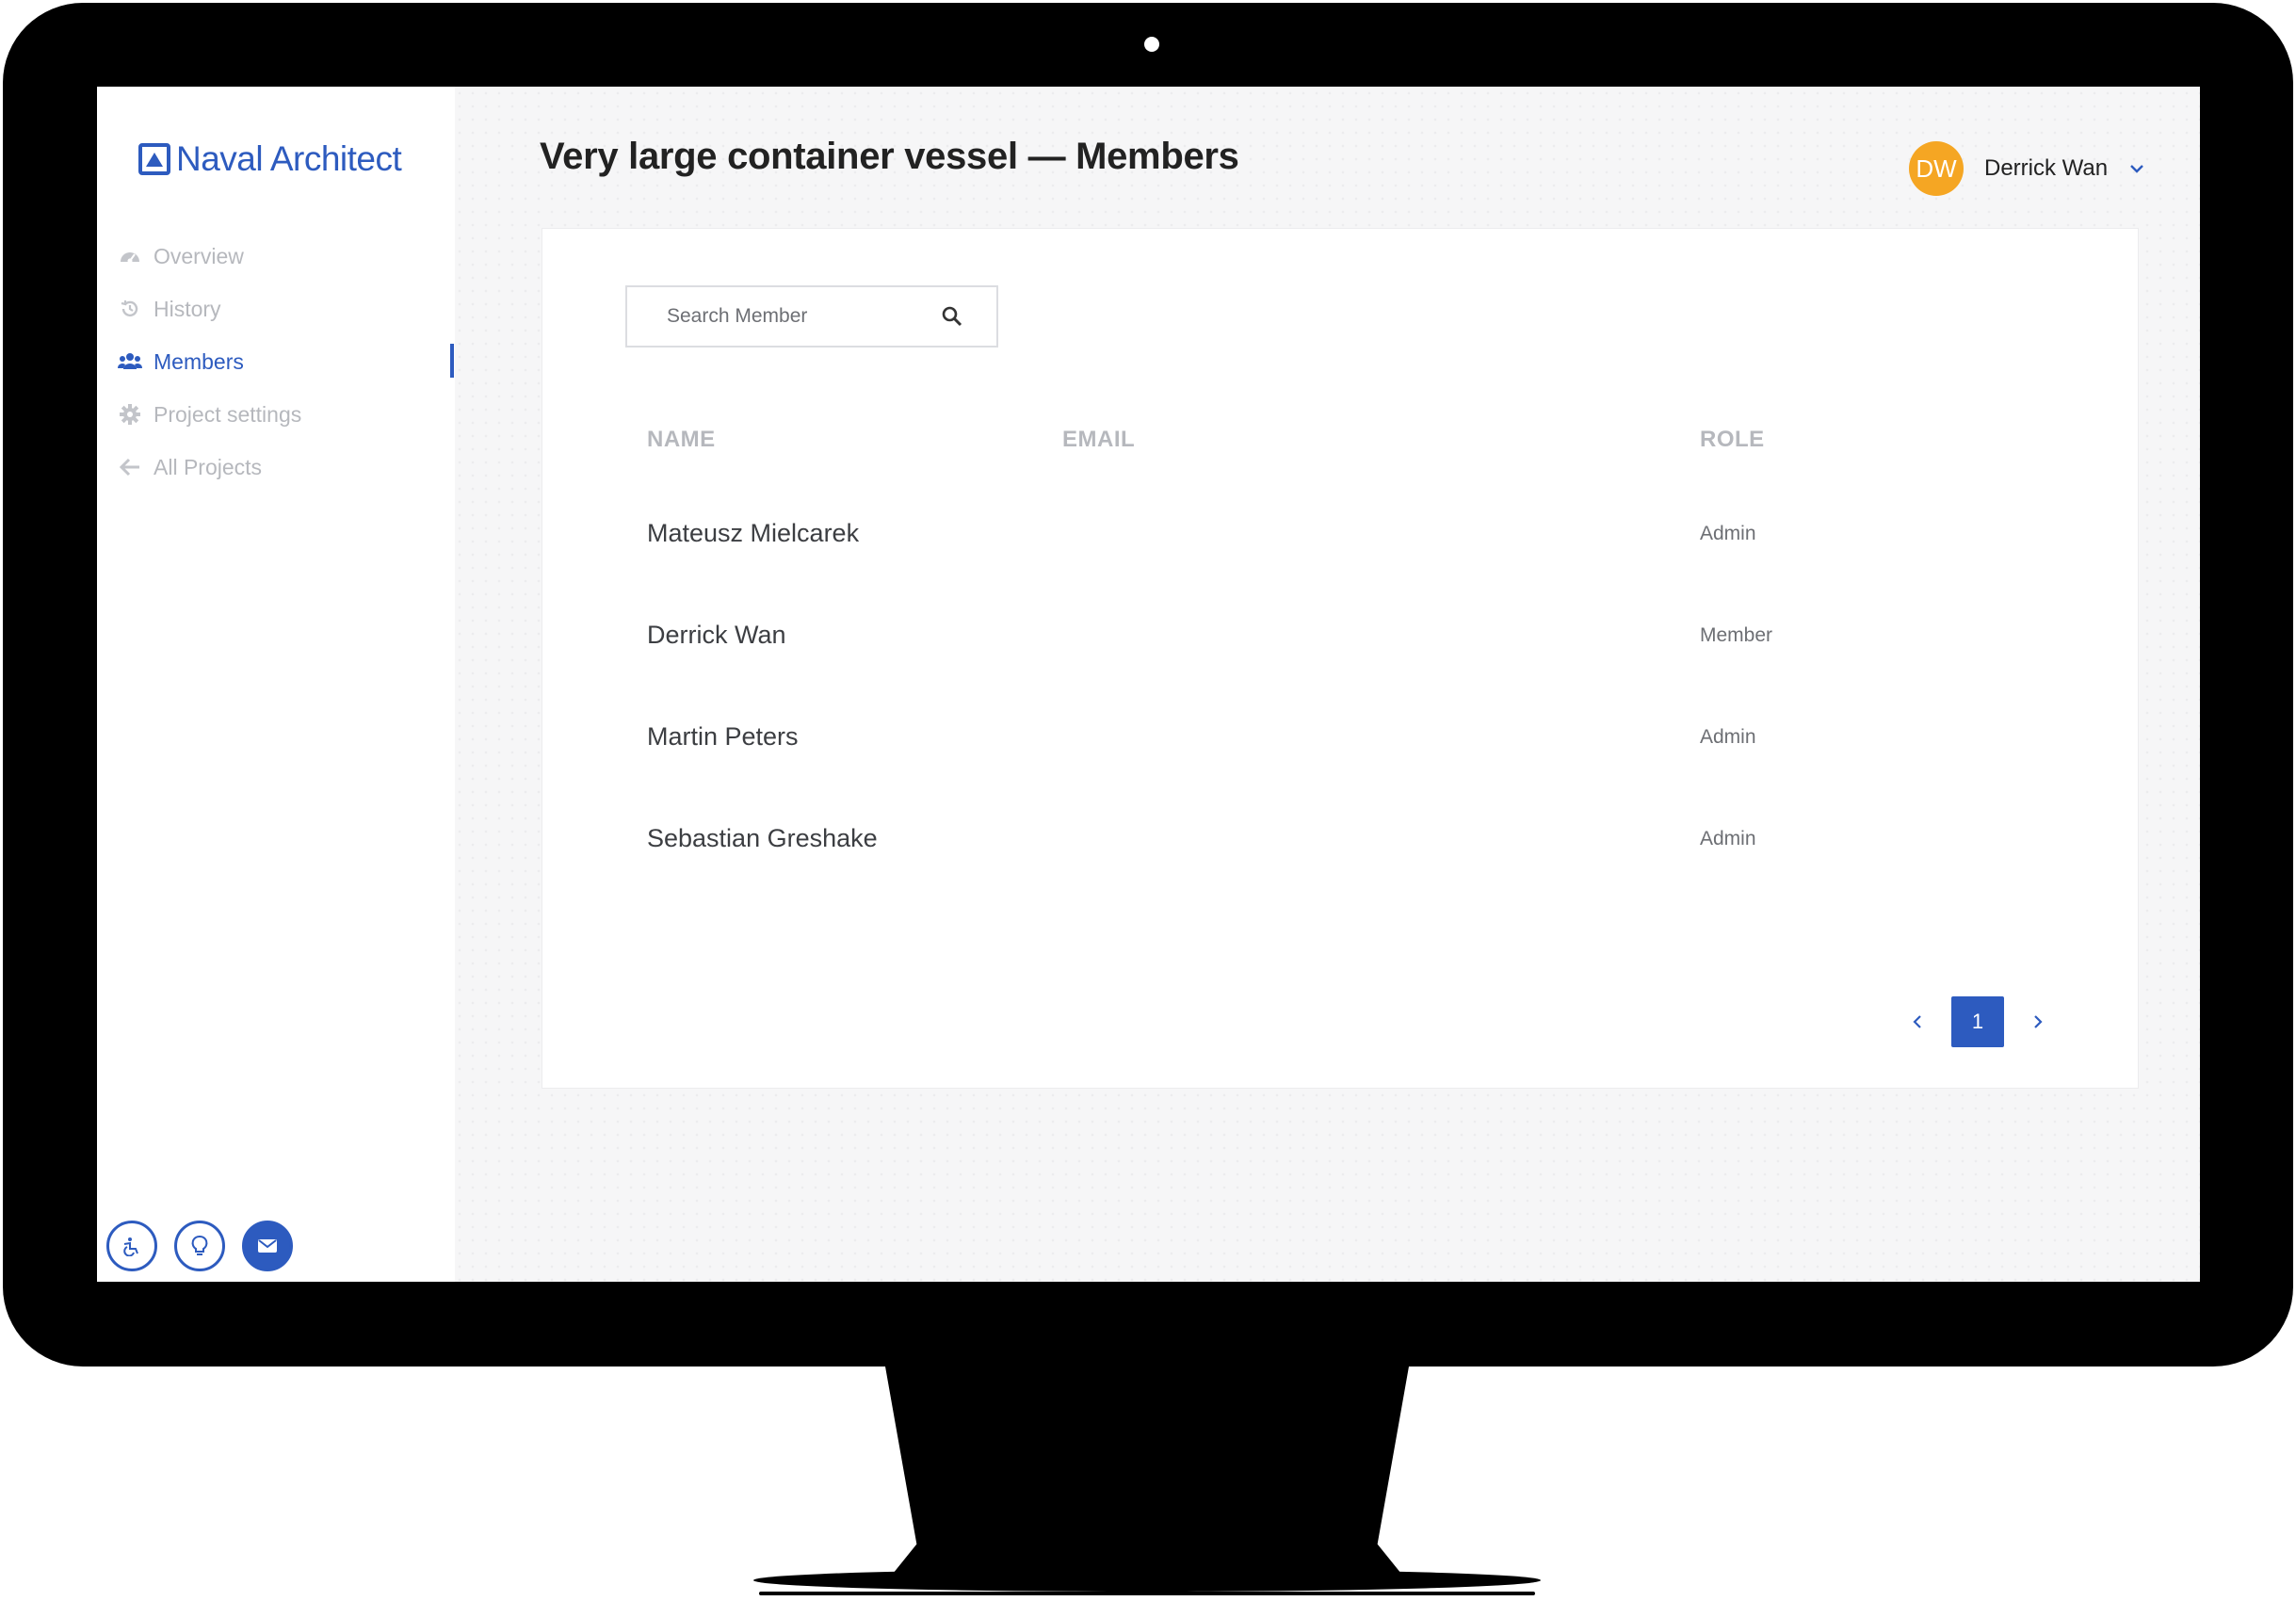 The image size is (2296, 1601). I want to click on table-row: Derrick Wan Member, so click(1341, 635).